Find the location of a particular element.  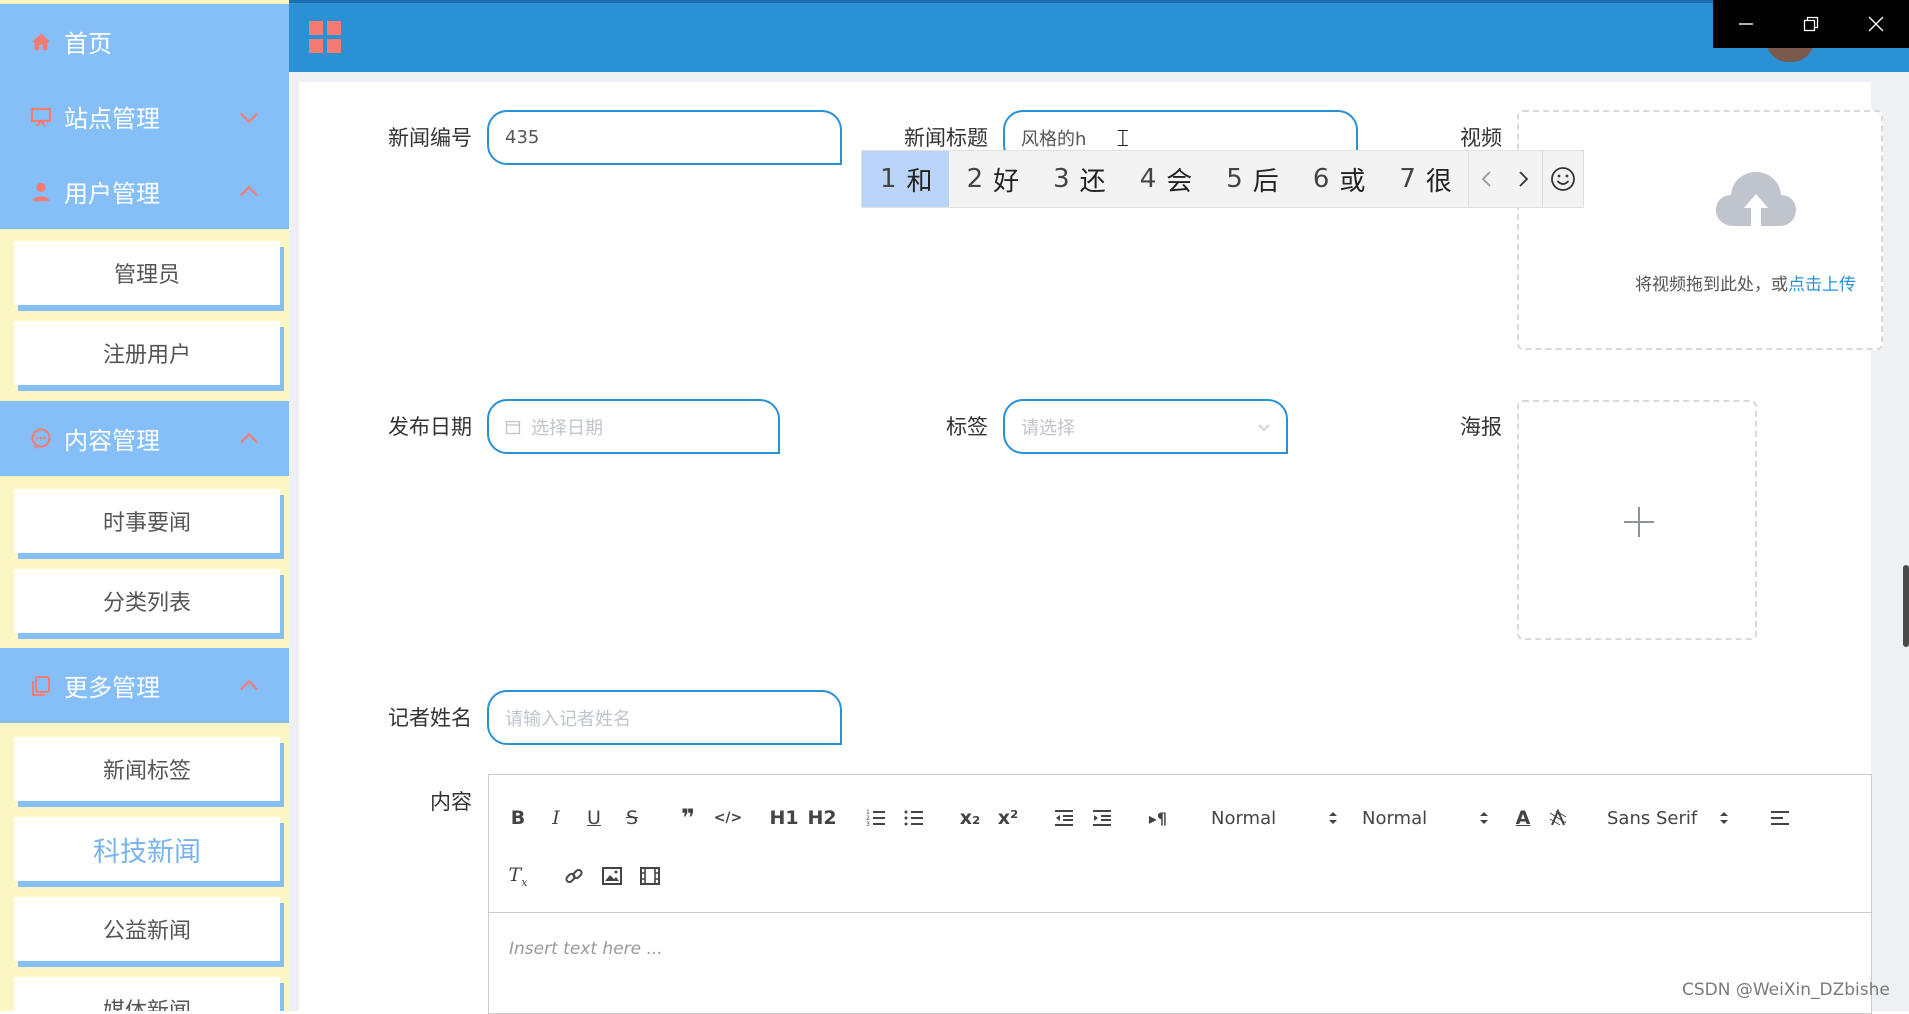

link-button is located at coordinates (574, 876).